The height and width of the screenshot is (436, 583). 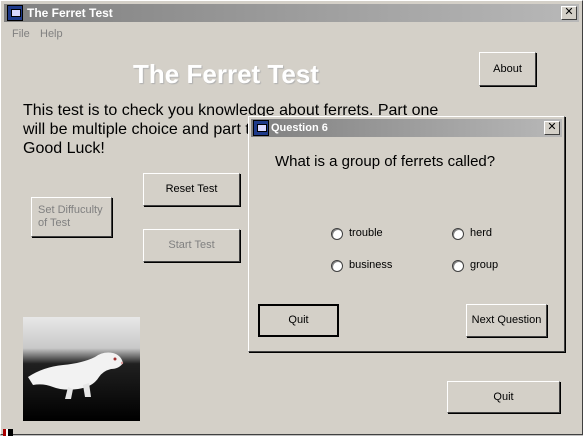 I want to click on next-question-button-label: Next Question, so click(x=506, y=320).